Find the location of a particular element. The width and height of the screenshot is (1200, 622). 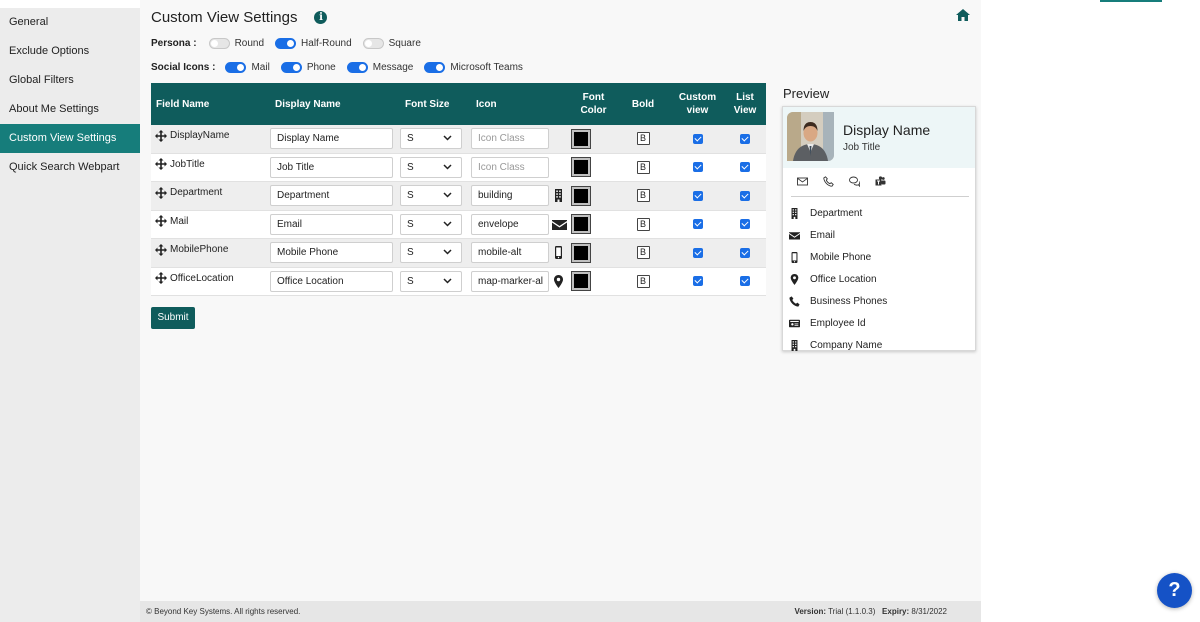

field-name-cell: JobTitle is located at coordinates (210, 164).